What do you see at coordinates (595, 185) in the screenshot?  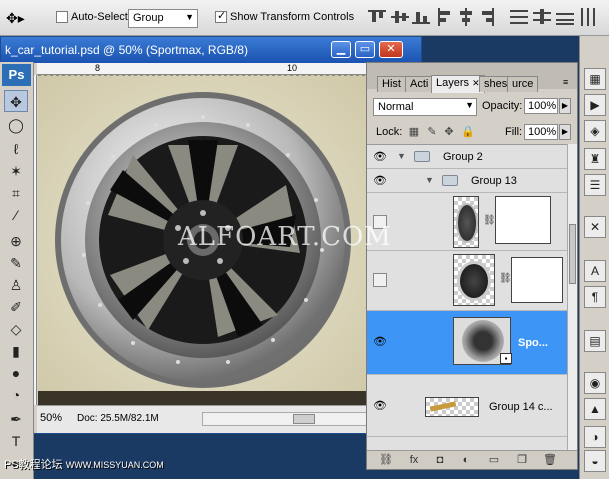 I see `info-icon: ☰` at bounding box center [595, 185].